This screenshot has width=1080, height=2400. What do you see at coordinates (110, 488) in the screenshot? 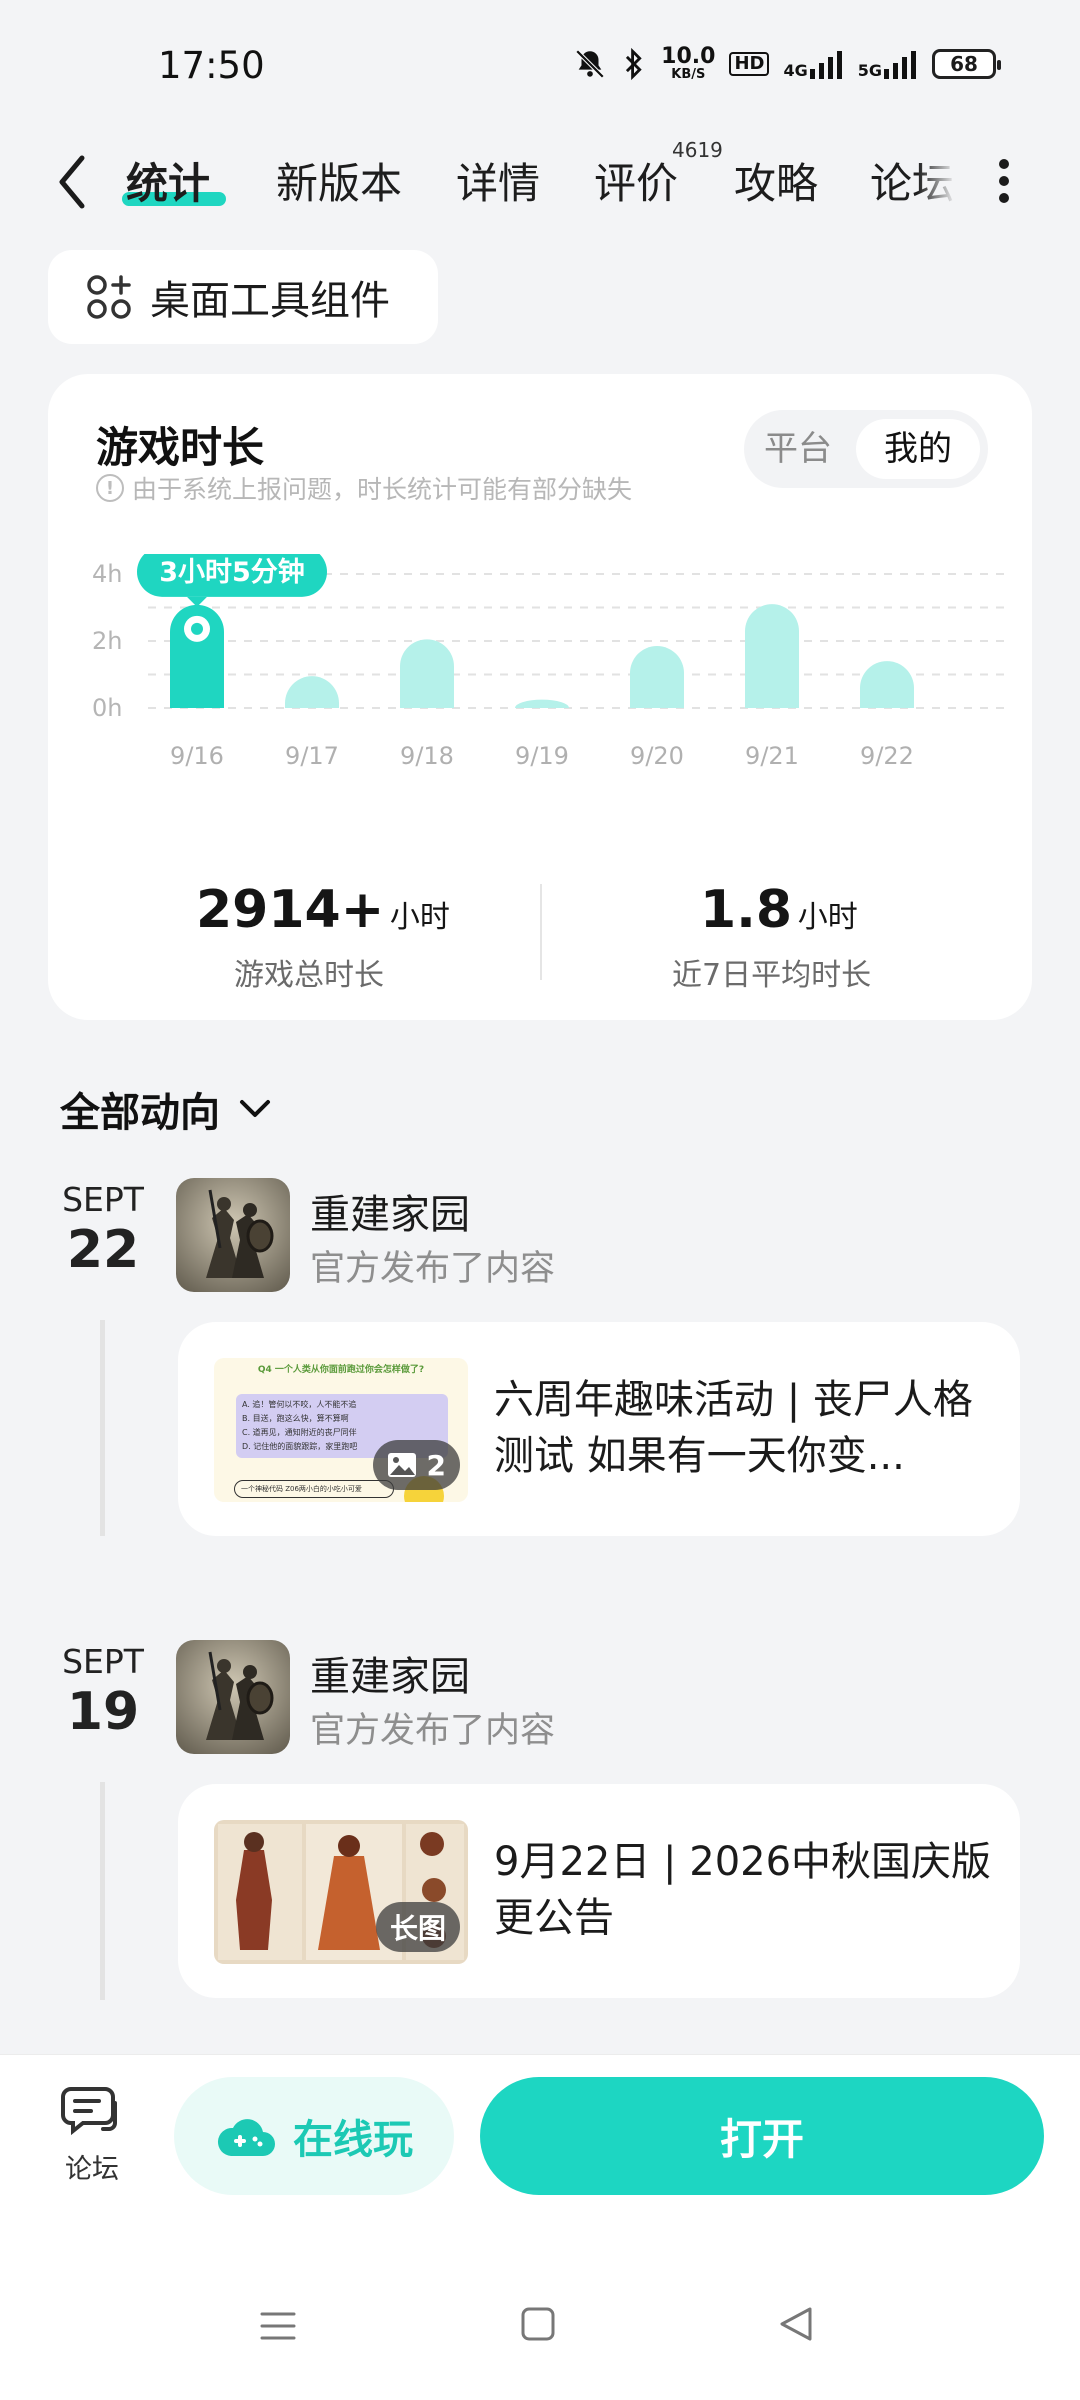
I see `info-icon: !` at bounding box center [110, 488].